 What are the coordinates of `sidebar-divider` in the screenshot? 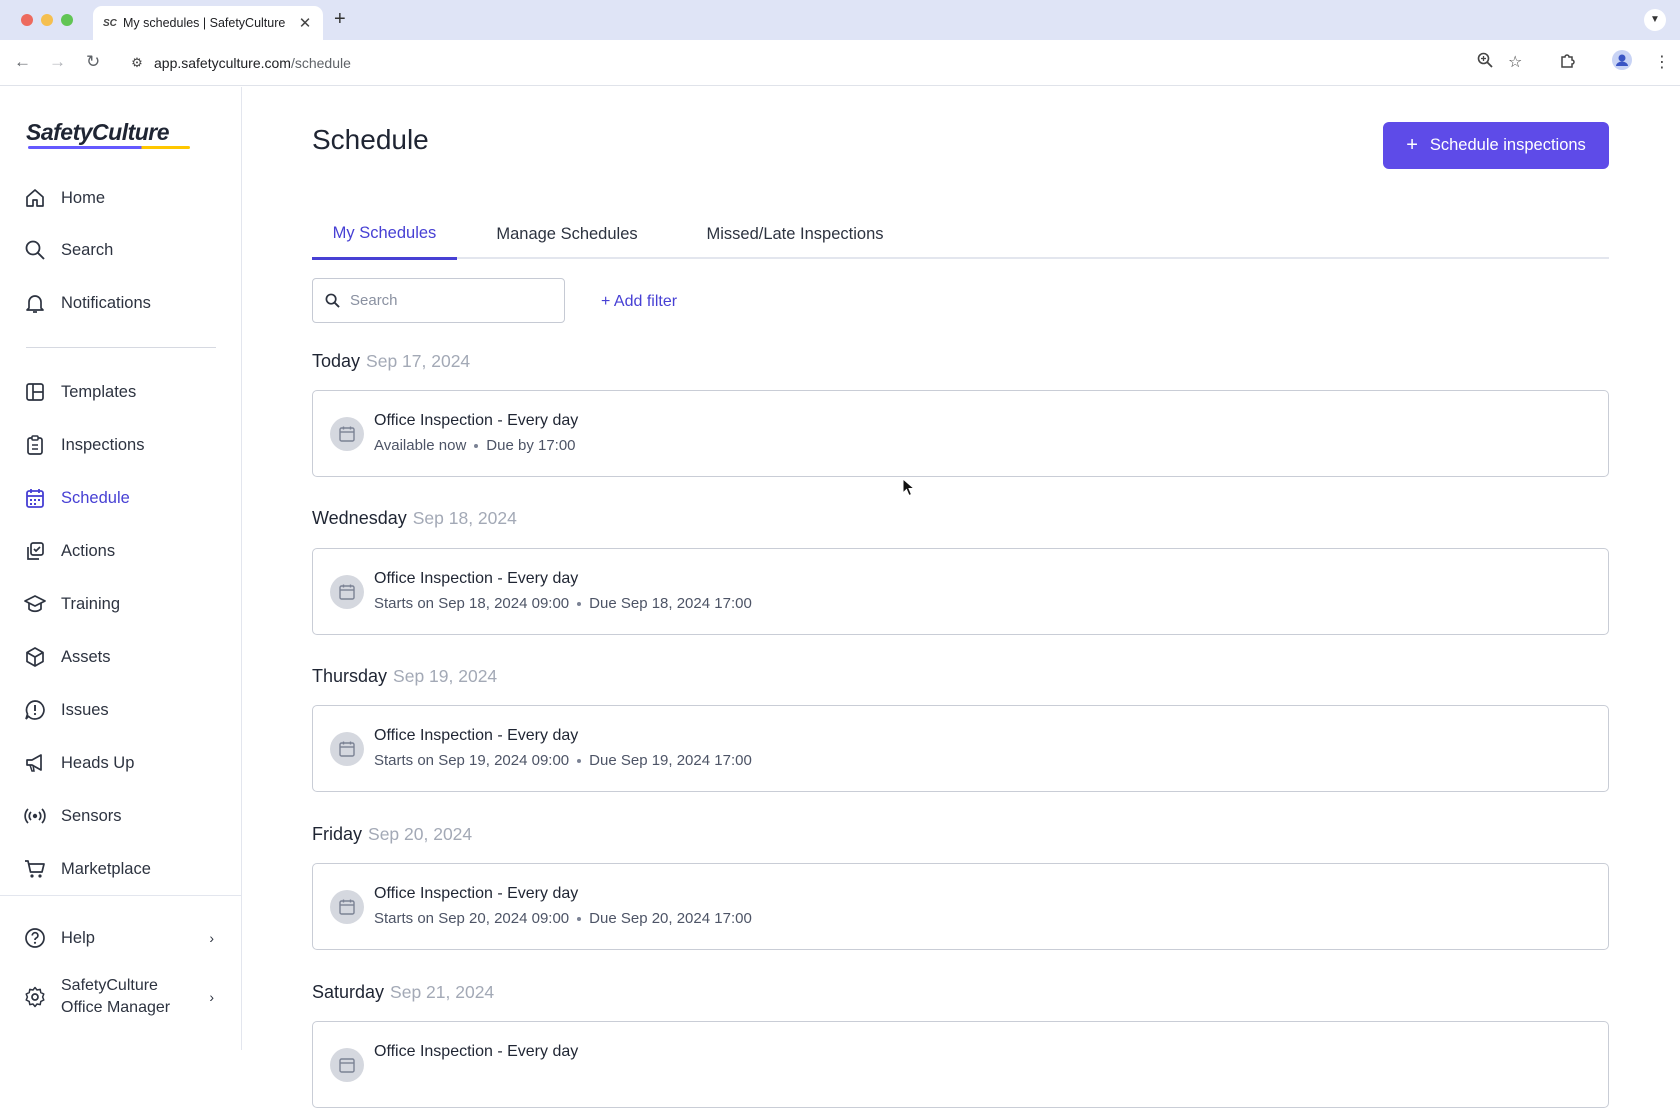 It's located at (121, 347).